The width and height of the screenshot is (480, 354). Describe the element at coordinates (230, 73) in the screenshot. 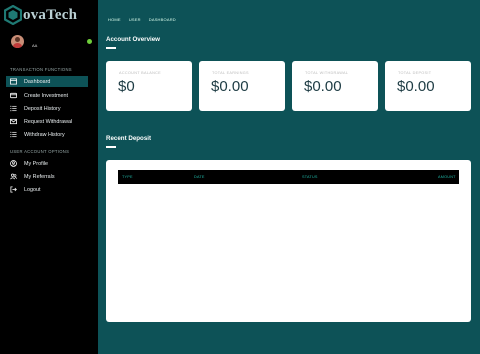

I see `stat-label: TOTAL EARNINGS` at that location.